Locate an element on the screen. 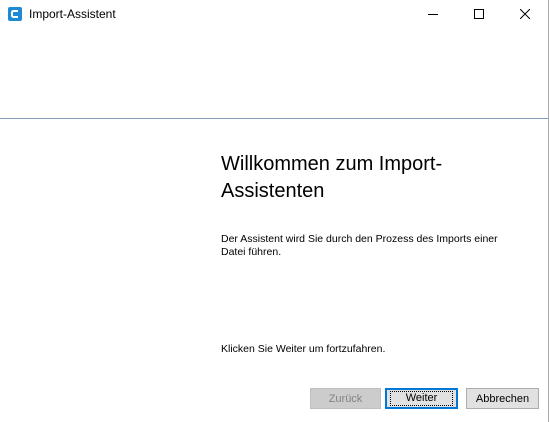 The image size is (550, 422). back-button: Zurück is located at coordinates (345, 398).